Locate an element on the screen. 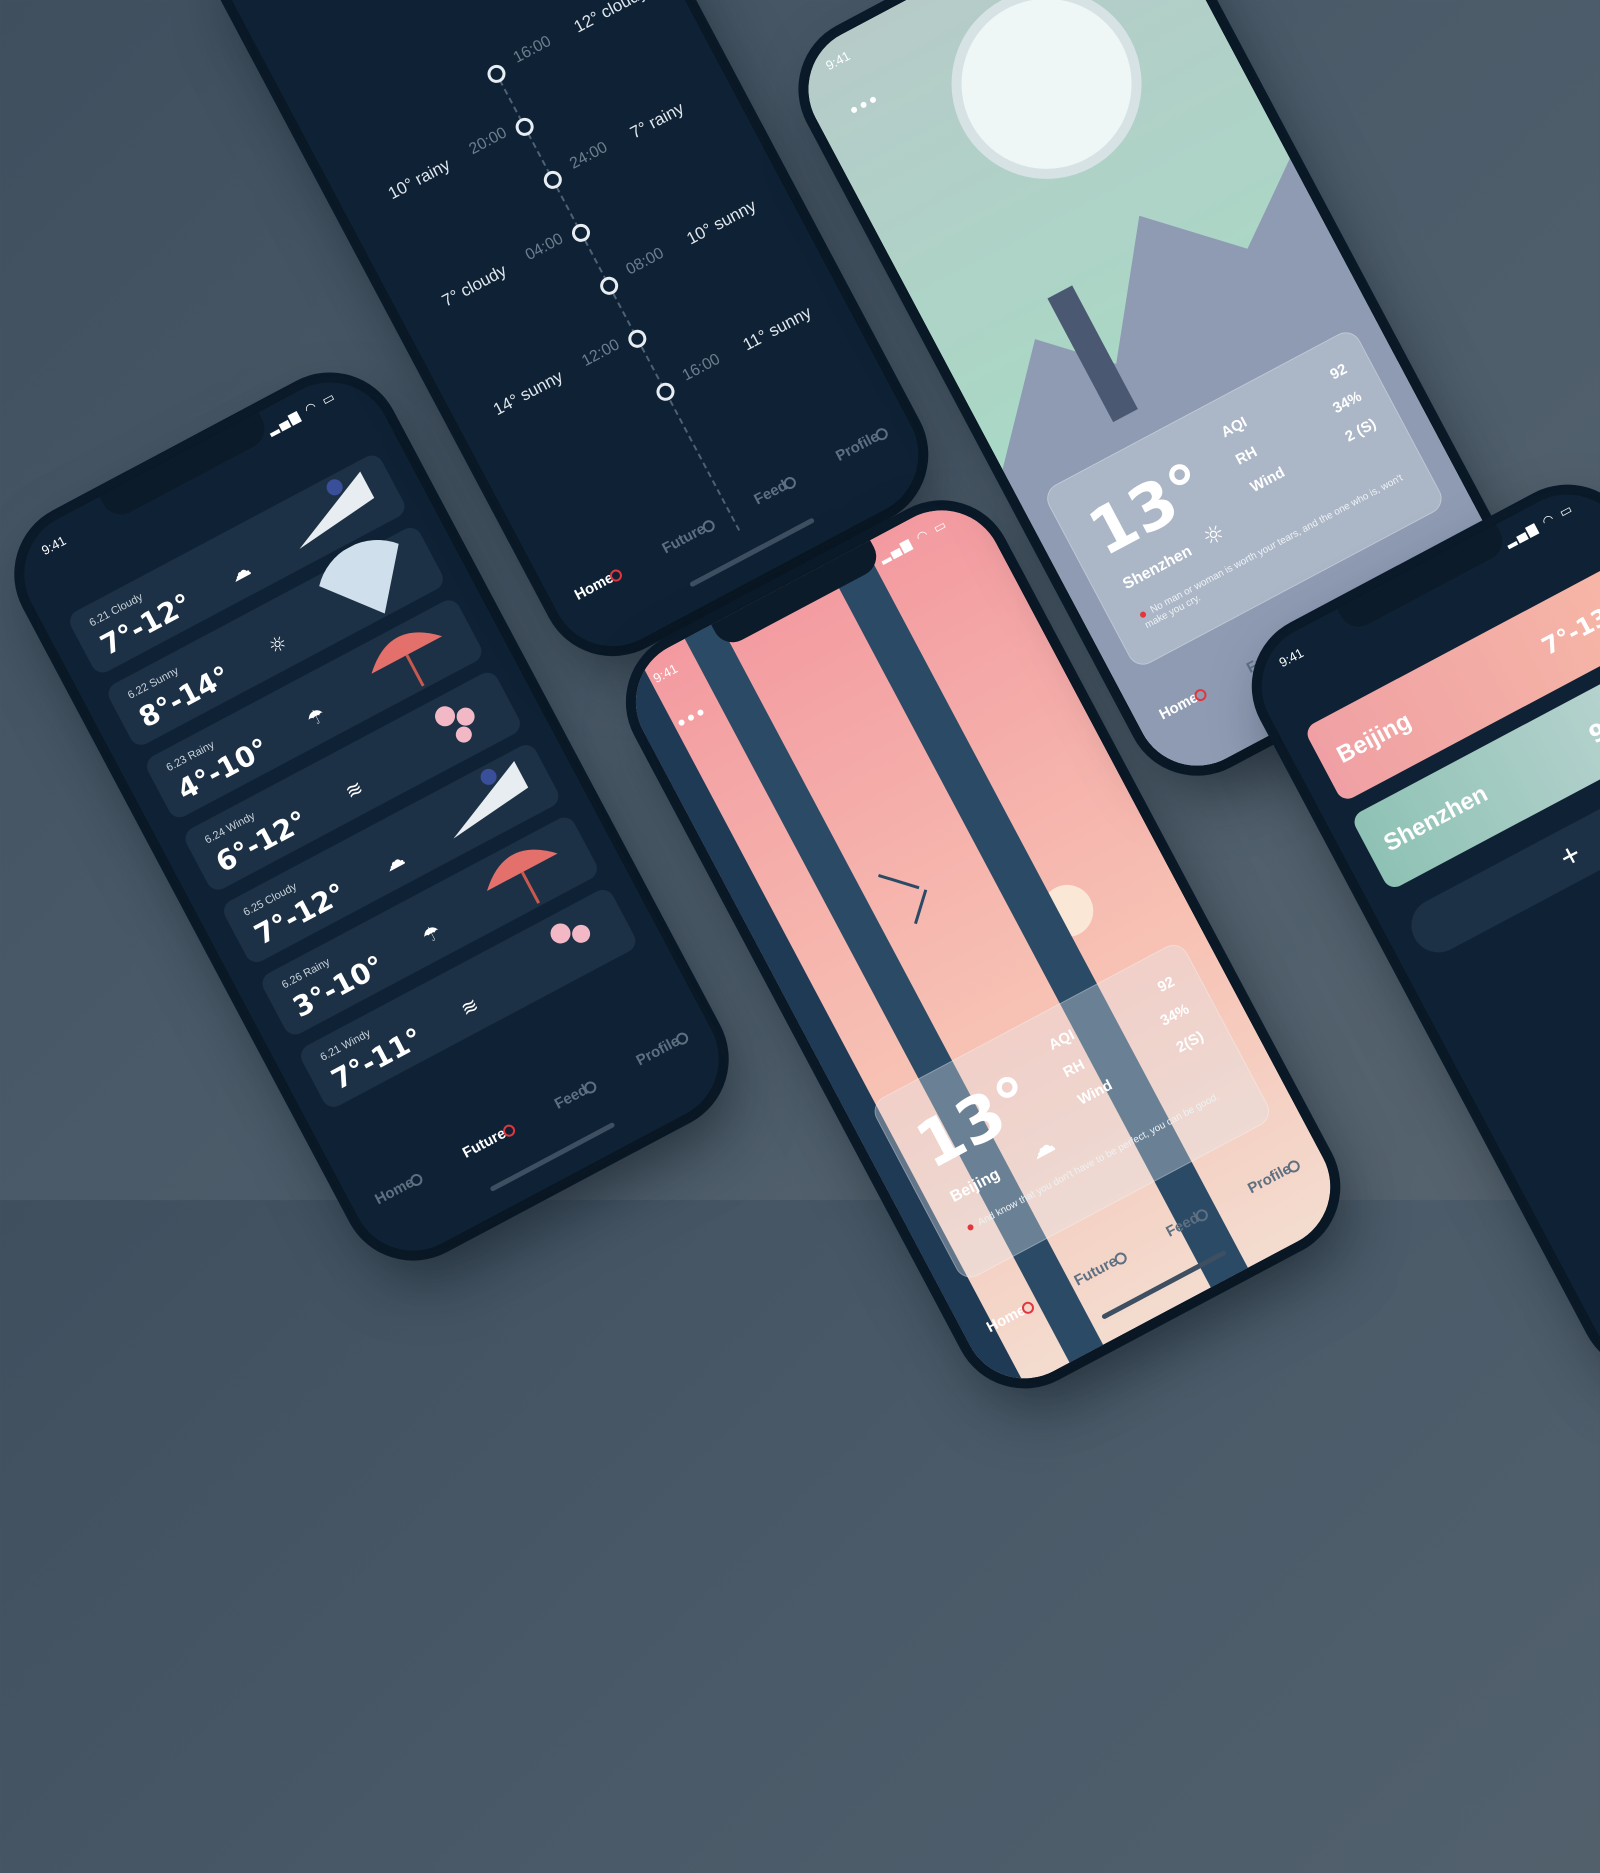 The height and width of the screenshot is (1873, 1600). temp-range: 9°-20° is located at coordinates (1592, 717).